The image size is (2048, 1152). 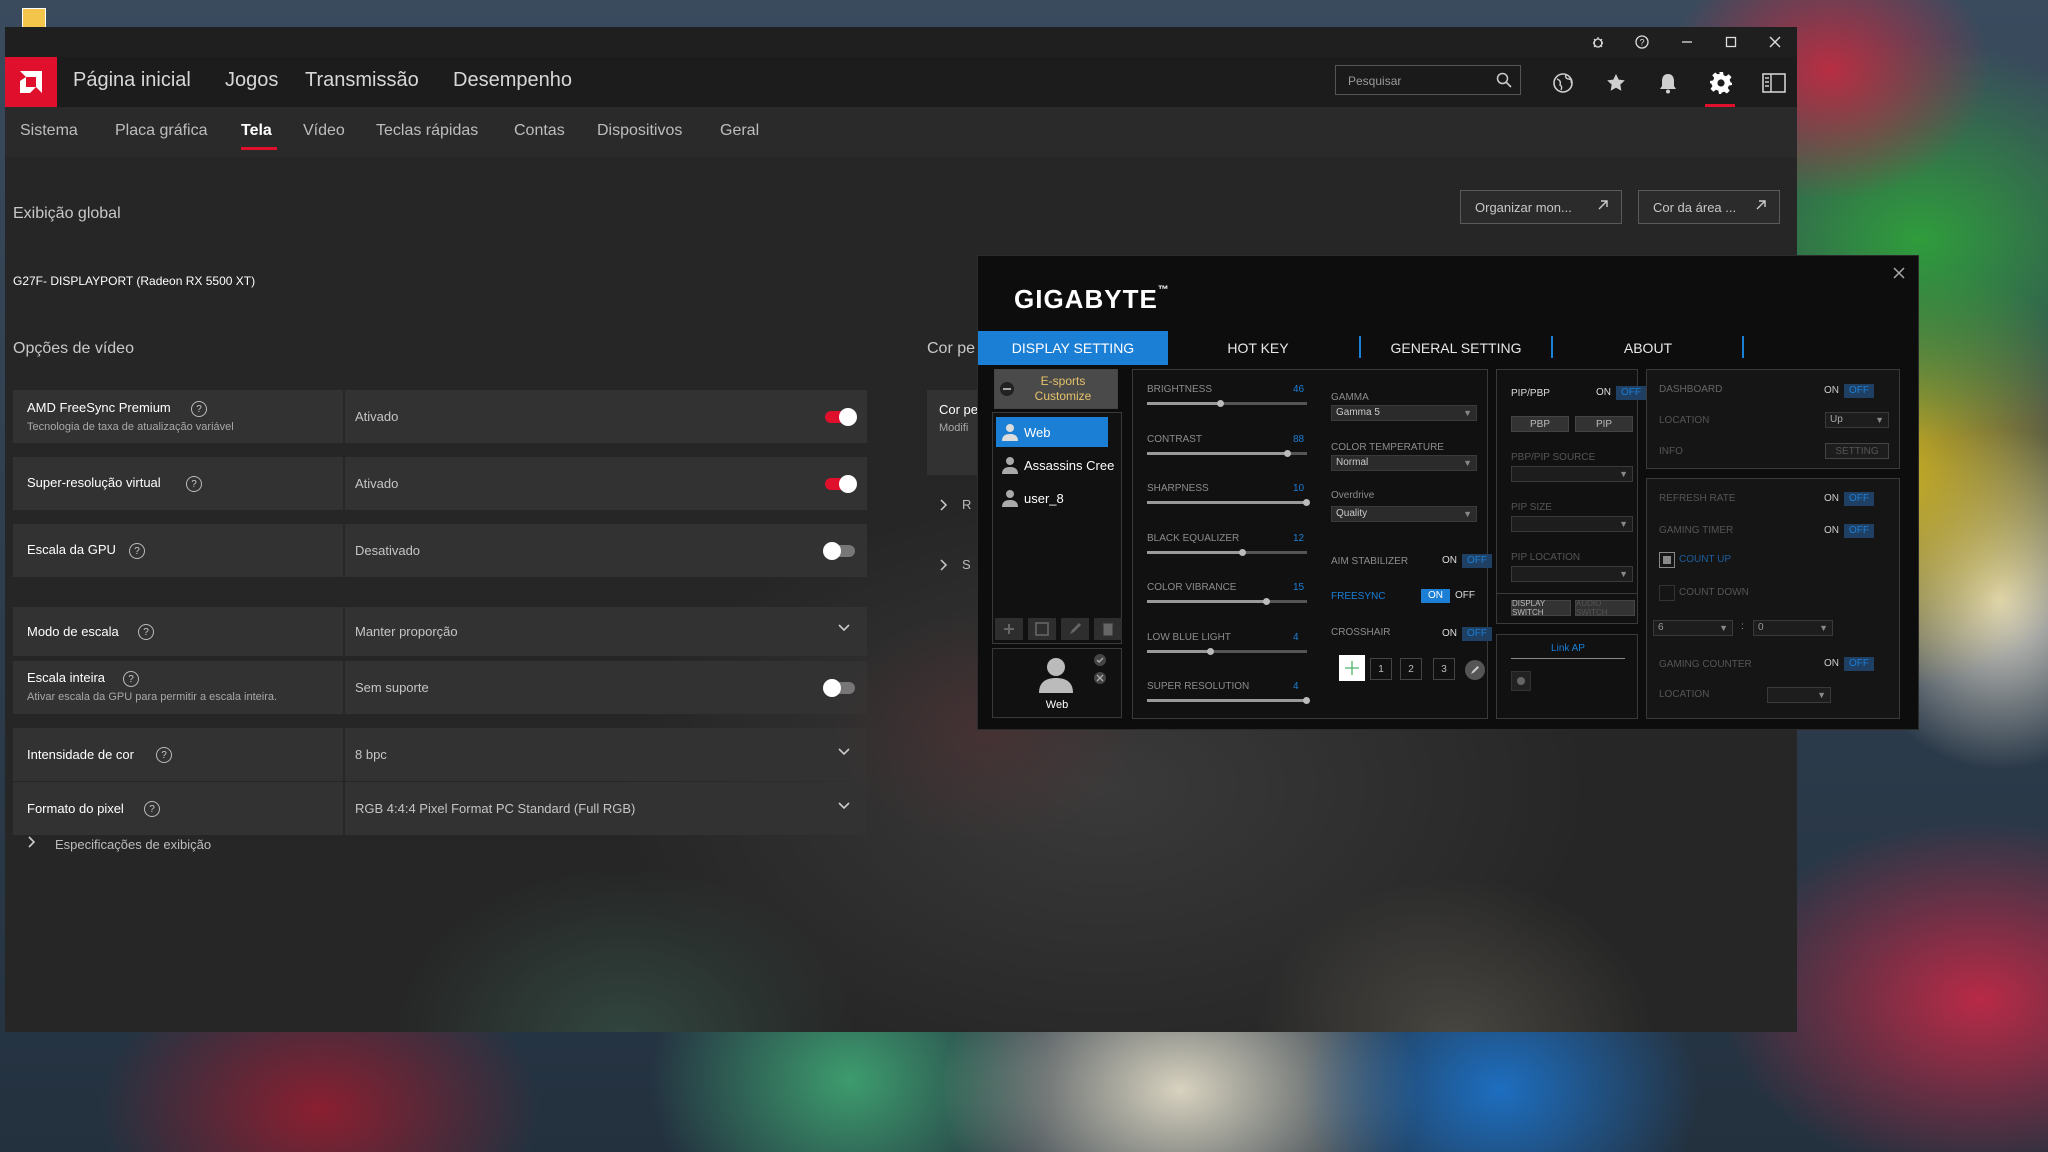 I want to click on pip-source-select: ▼, so click(x=1572, y=474).